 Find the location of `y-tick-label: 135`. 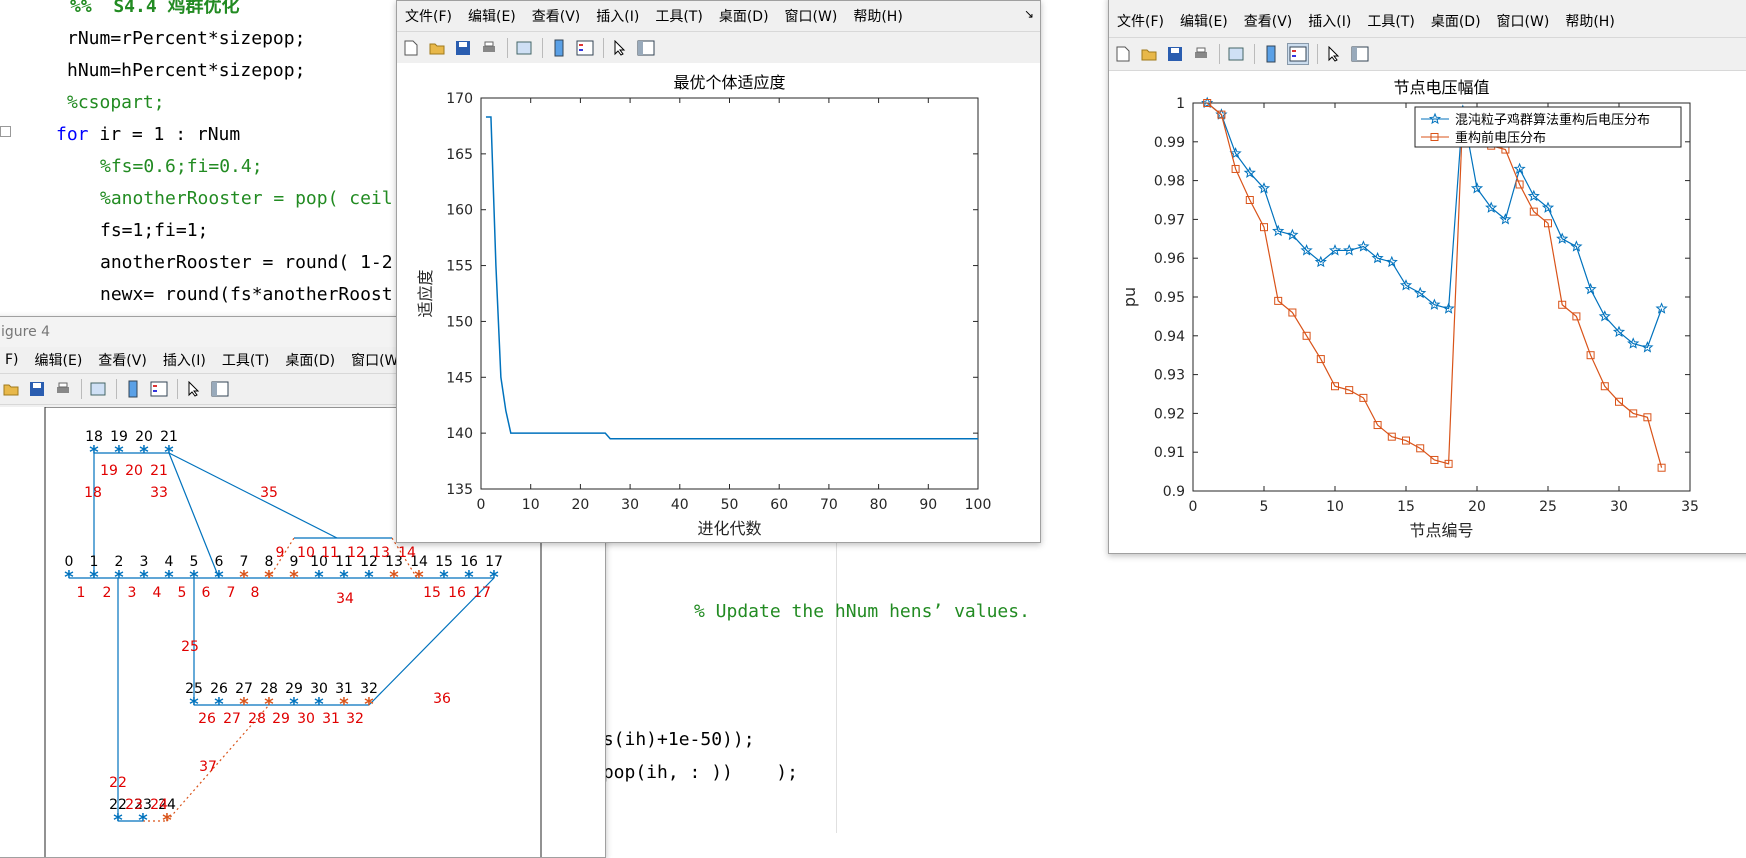

y-tick-label: 135 is located at coordinates (459, 490).